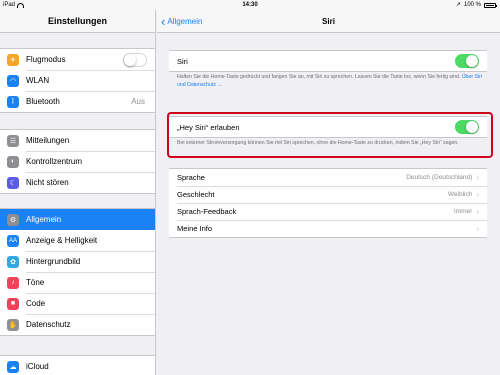 Image resolution: width=500 pixels, height=375 pixels. I want to click on cloud-icon: ☁, so click(13, 366).